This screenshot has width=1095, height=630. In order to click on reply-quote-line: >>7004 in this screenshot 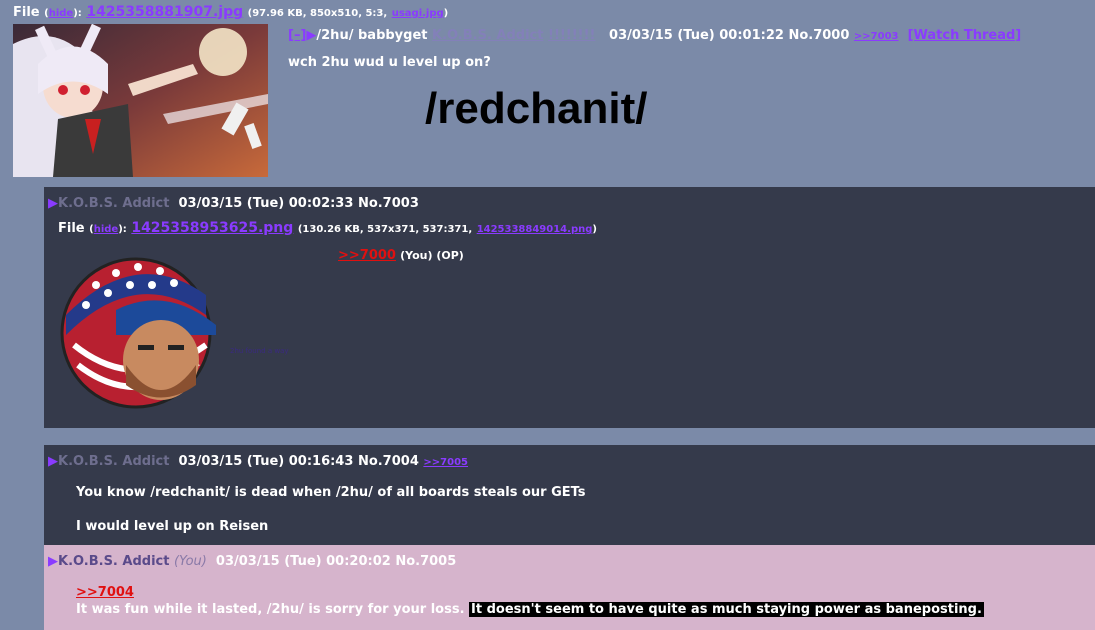, I will do `click(105, 592)`.